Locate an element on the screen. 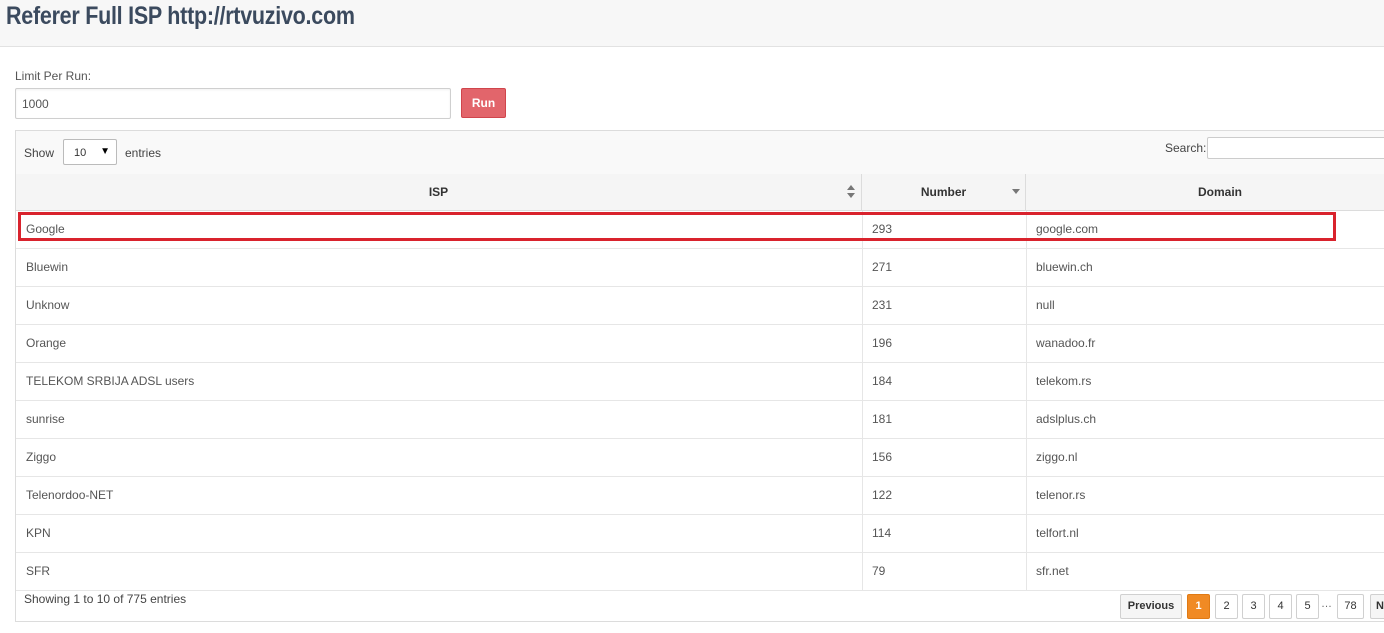 The image size is (1384, 633). cell-number: 79 is located at coordinates (879, 571).